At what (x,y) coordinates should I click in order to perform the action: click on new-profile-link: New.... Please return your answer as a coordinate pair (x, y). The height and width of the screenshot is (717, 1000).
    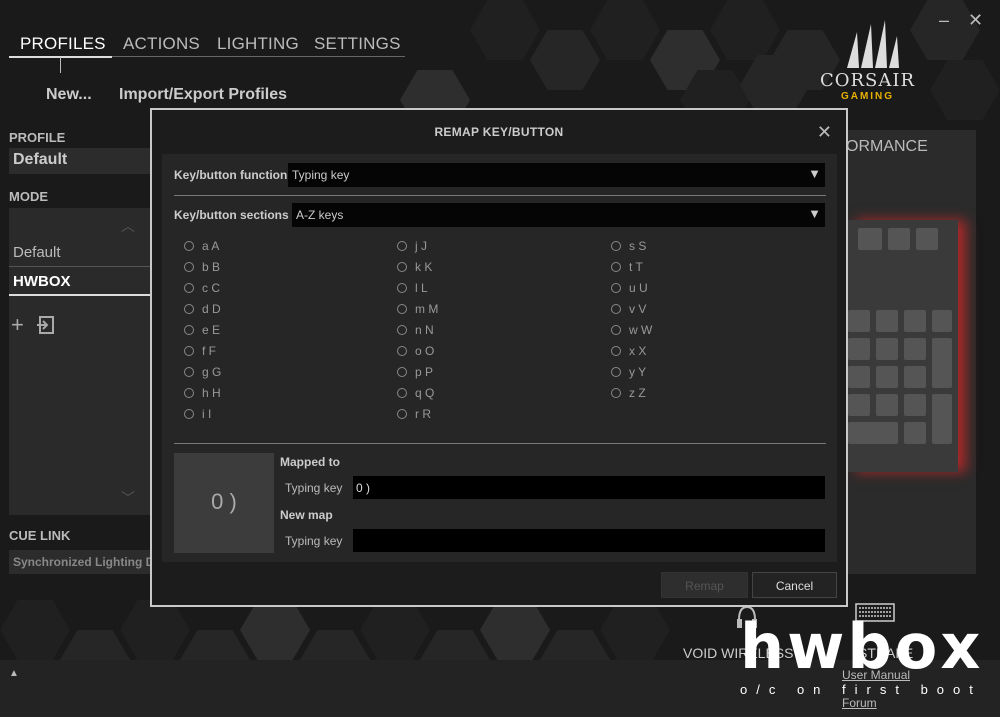
    Looking at the image, I should click on (69, 95).